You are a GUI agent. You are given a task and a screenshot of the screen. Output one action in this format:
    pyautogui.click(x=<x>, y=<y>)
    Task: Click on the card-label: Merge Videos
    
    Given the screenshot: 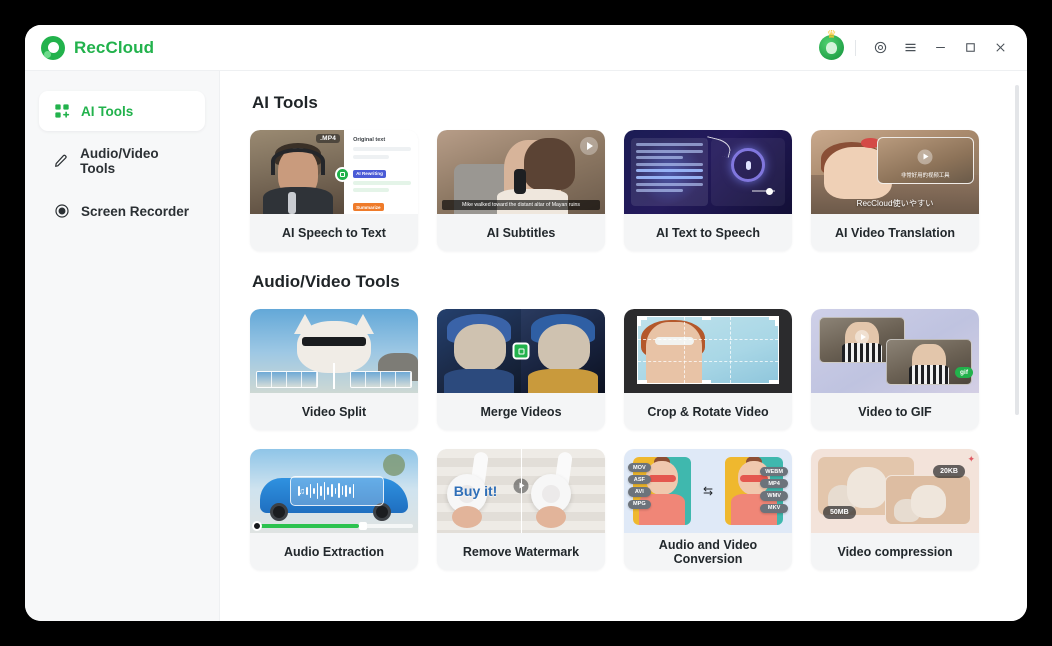 What is the action you would take?
    pyautogui.click(x=521, y=411)
    